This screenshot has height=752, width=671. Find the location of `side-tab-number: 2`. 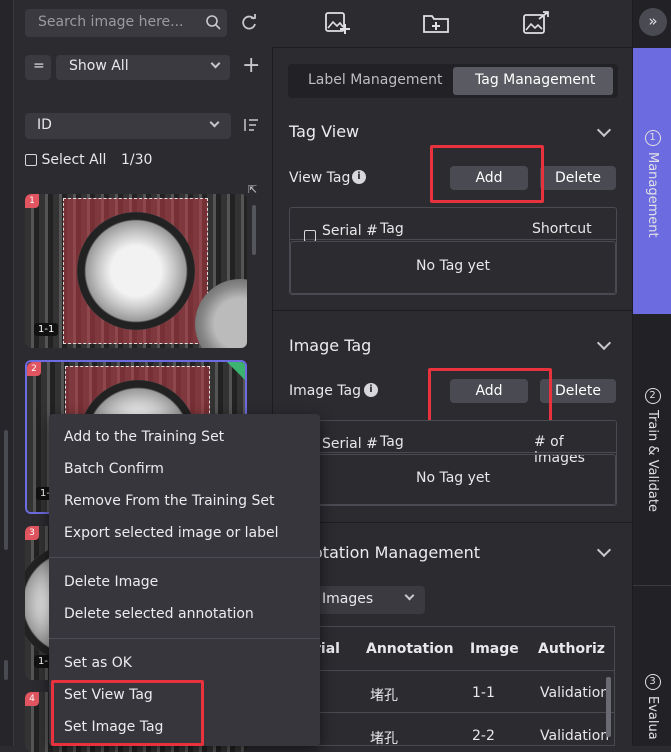

side-tab-number: 2 is located at coordinates (652, 396).